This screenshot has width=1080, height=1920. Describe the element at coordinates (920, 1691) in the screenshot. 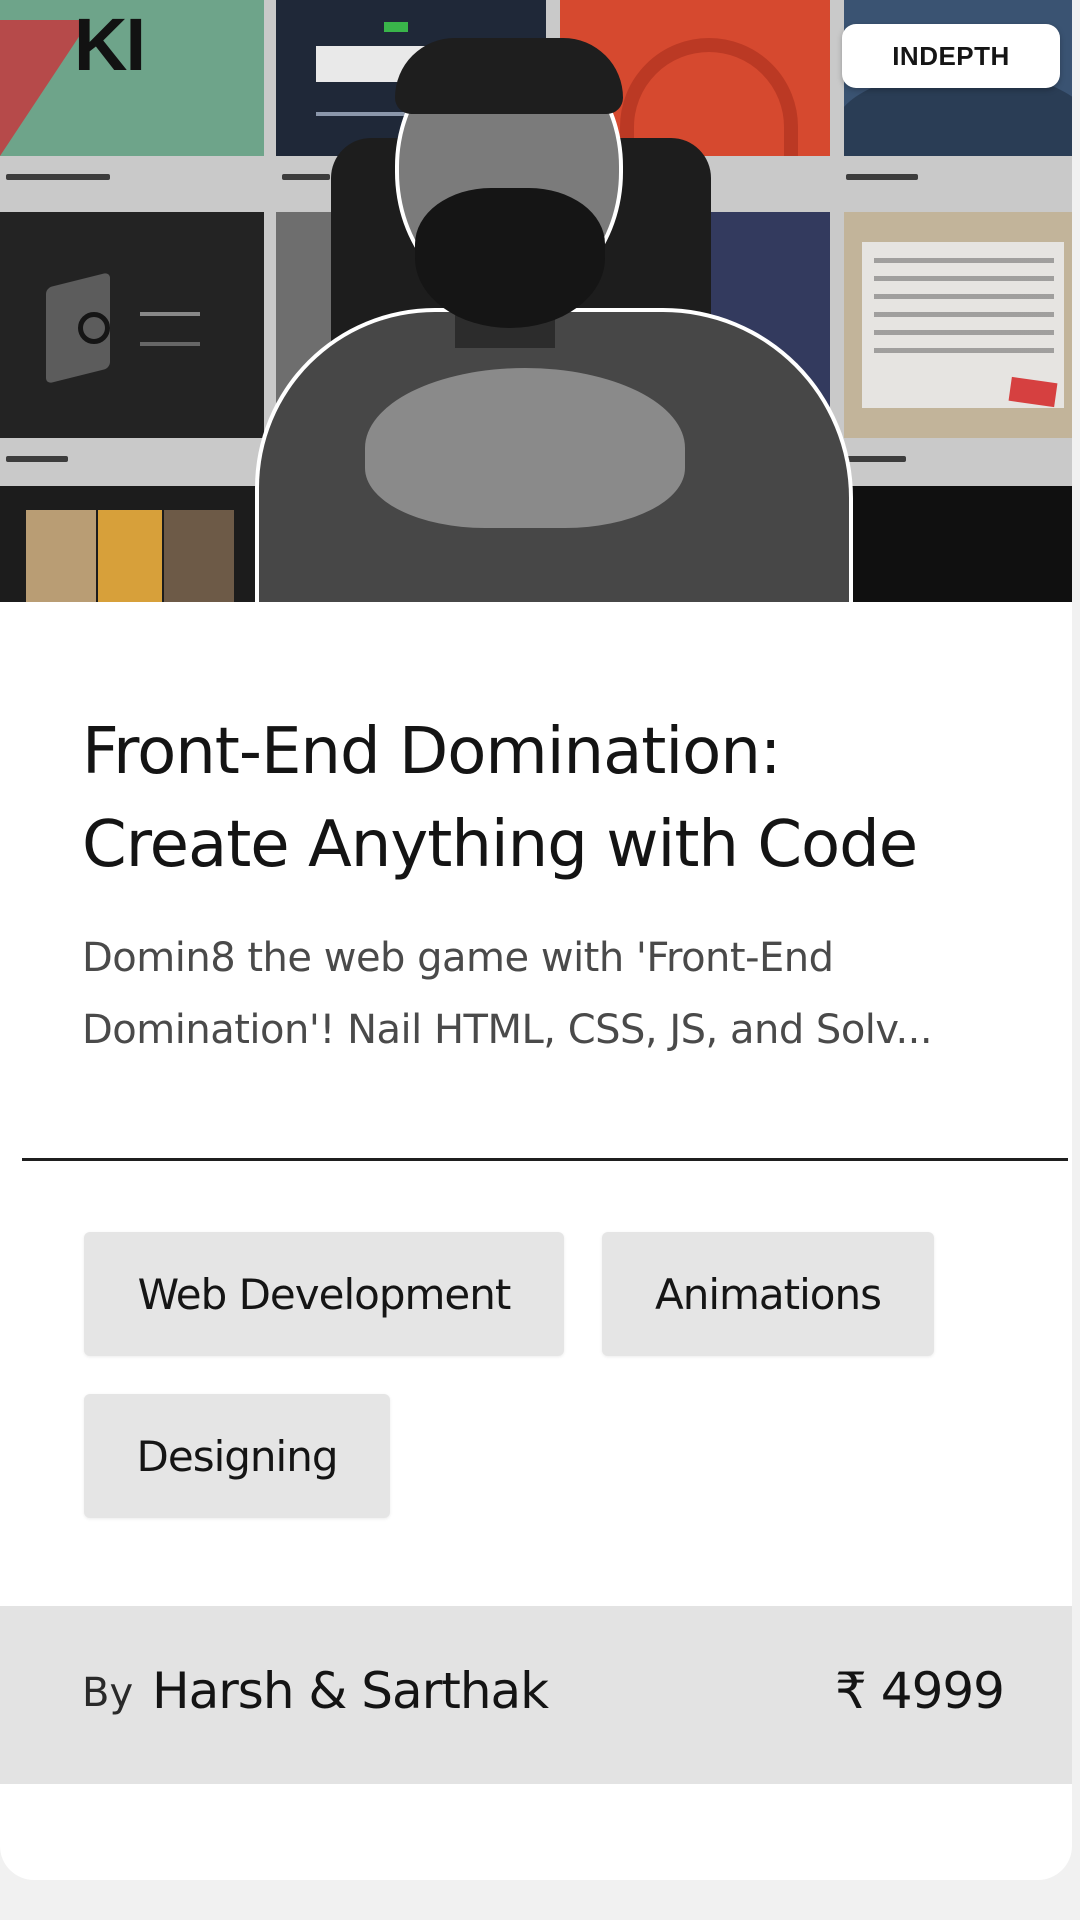

I see `course-price: ₹ 4999` at that location.